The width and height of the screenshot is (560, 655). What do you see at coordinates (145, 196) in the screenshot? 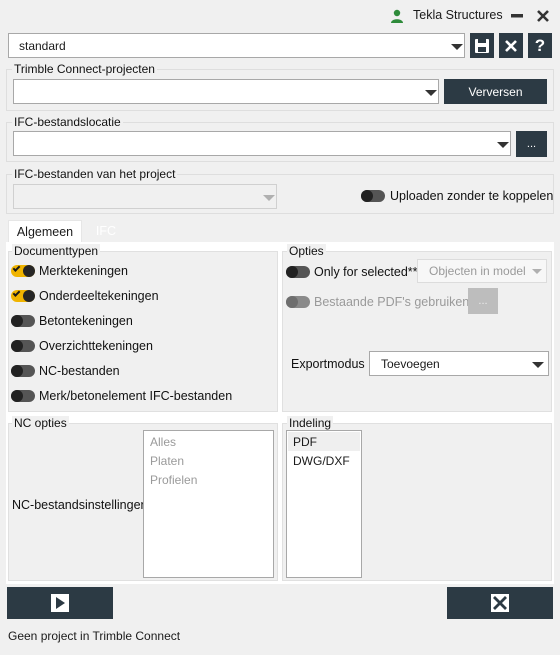
I see `ifc-project-combo` at bounding box center [145, 196].